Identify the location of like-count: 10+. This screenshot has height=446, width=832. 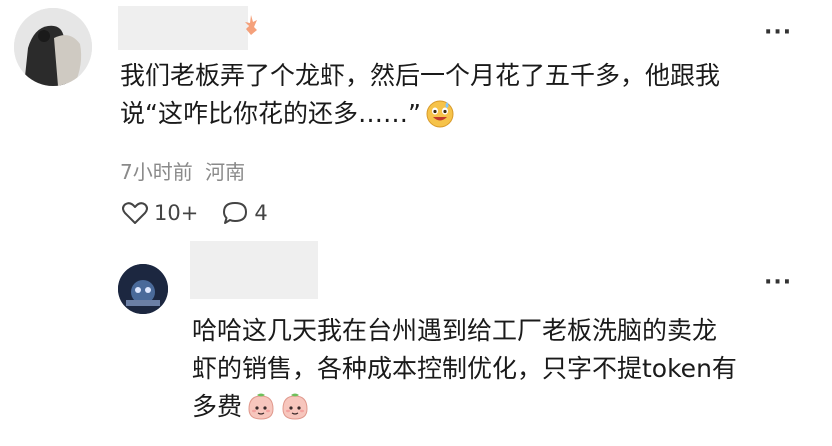
(176, 213).